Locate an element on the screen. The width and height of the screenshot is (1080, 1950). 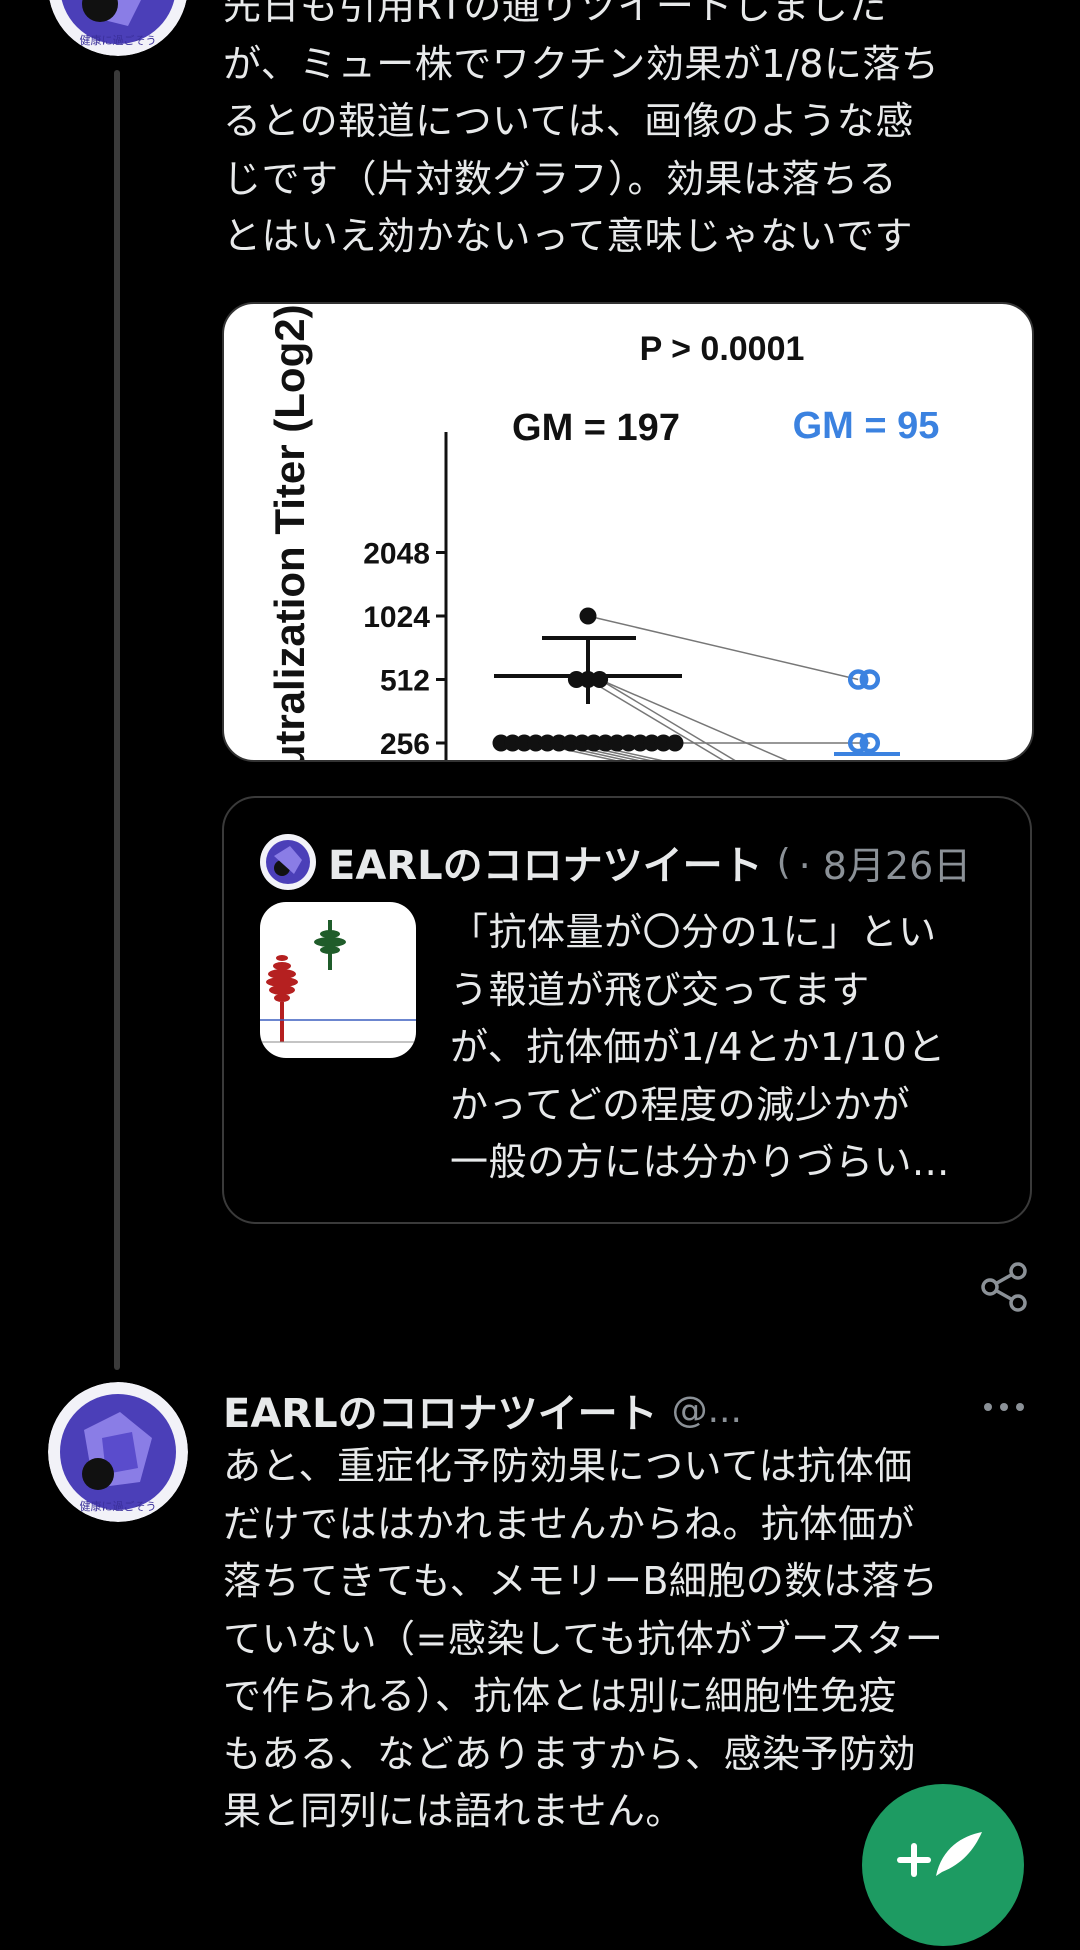
quoted-tweet-header: EARLのコロナツイート ( · 8月26日 is located at coordinates (615, 862).